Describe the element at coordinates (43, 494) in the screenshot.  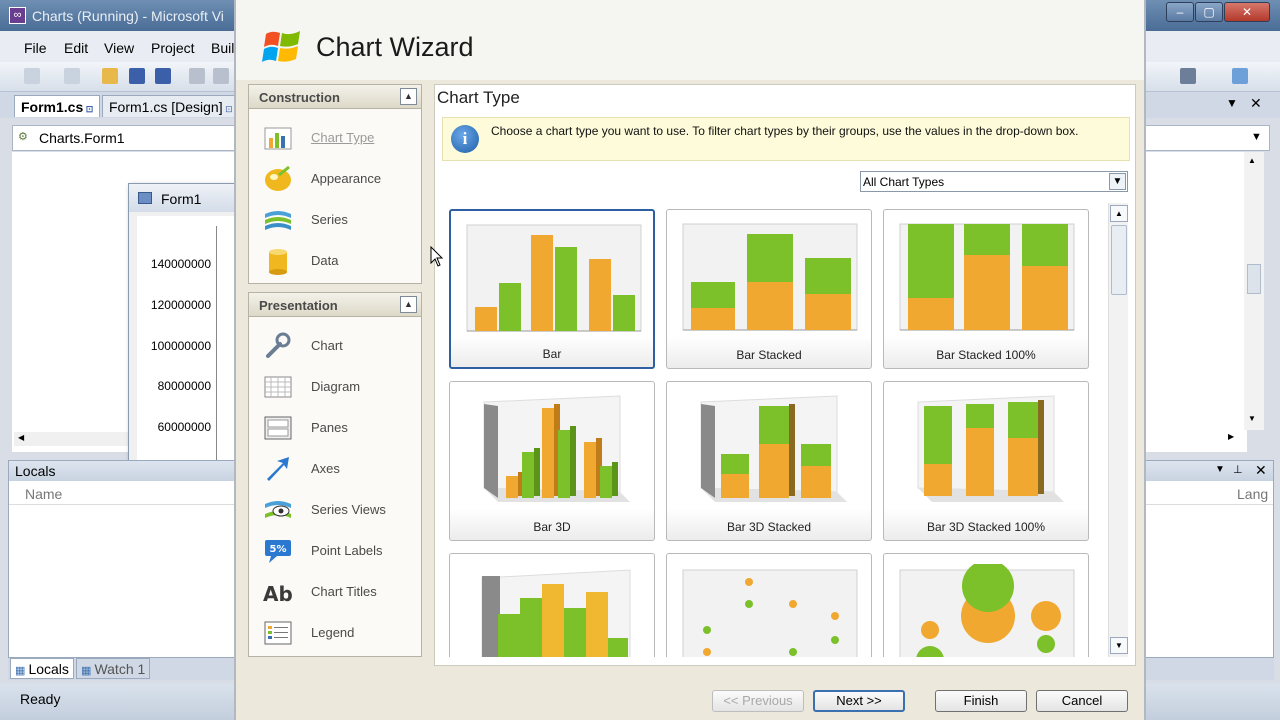
I see `name-column-header: Name` at that location.